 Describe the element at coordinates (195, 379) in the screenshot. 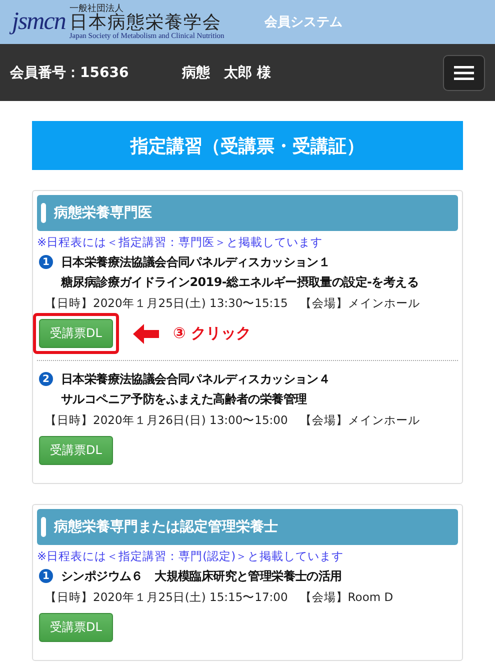

I see `course-title: 日本栄養療法協議会合同パネルディスカッション４` at that location.